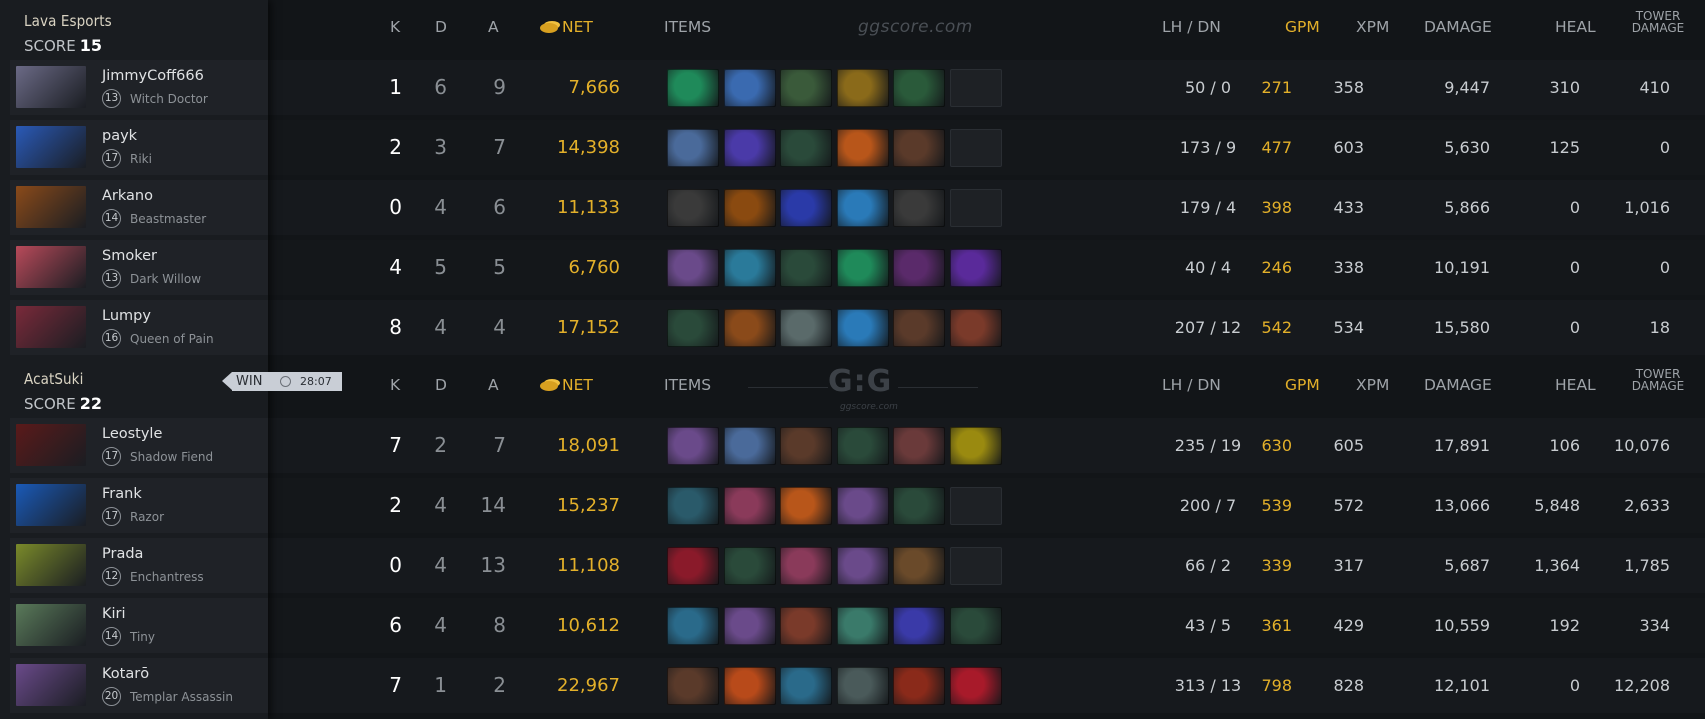 This screenshot has height=719, width=1705. Describe the element at coordinates (139, 267) in the screenshot. I see `player-card: Smoker 13 Dark Willow` at that location.